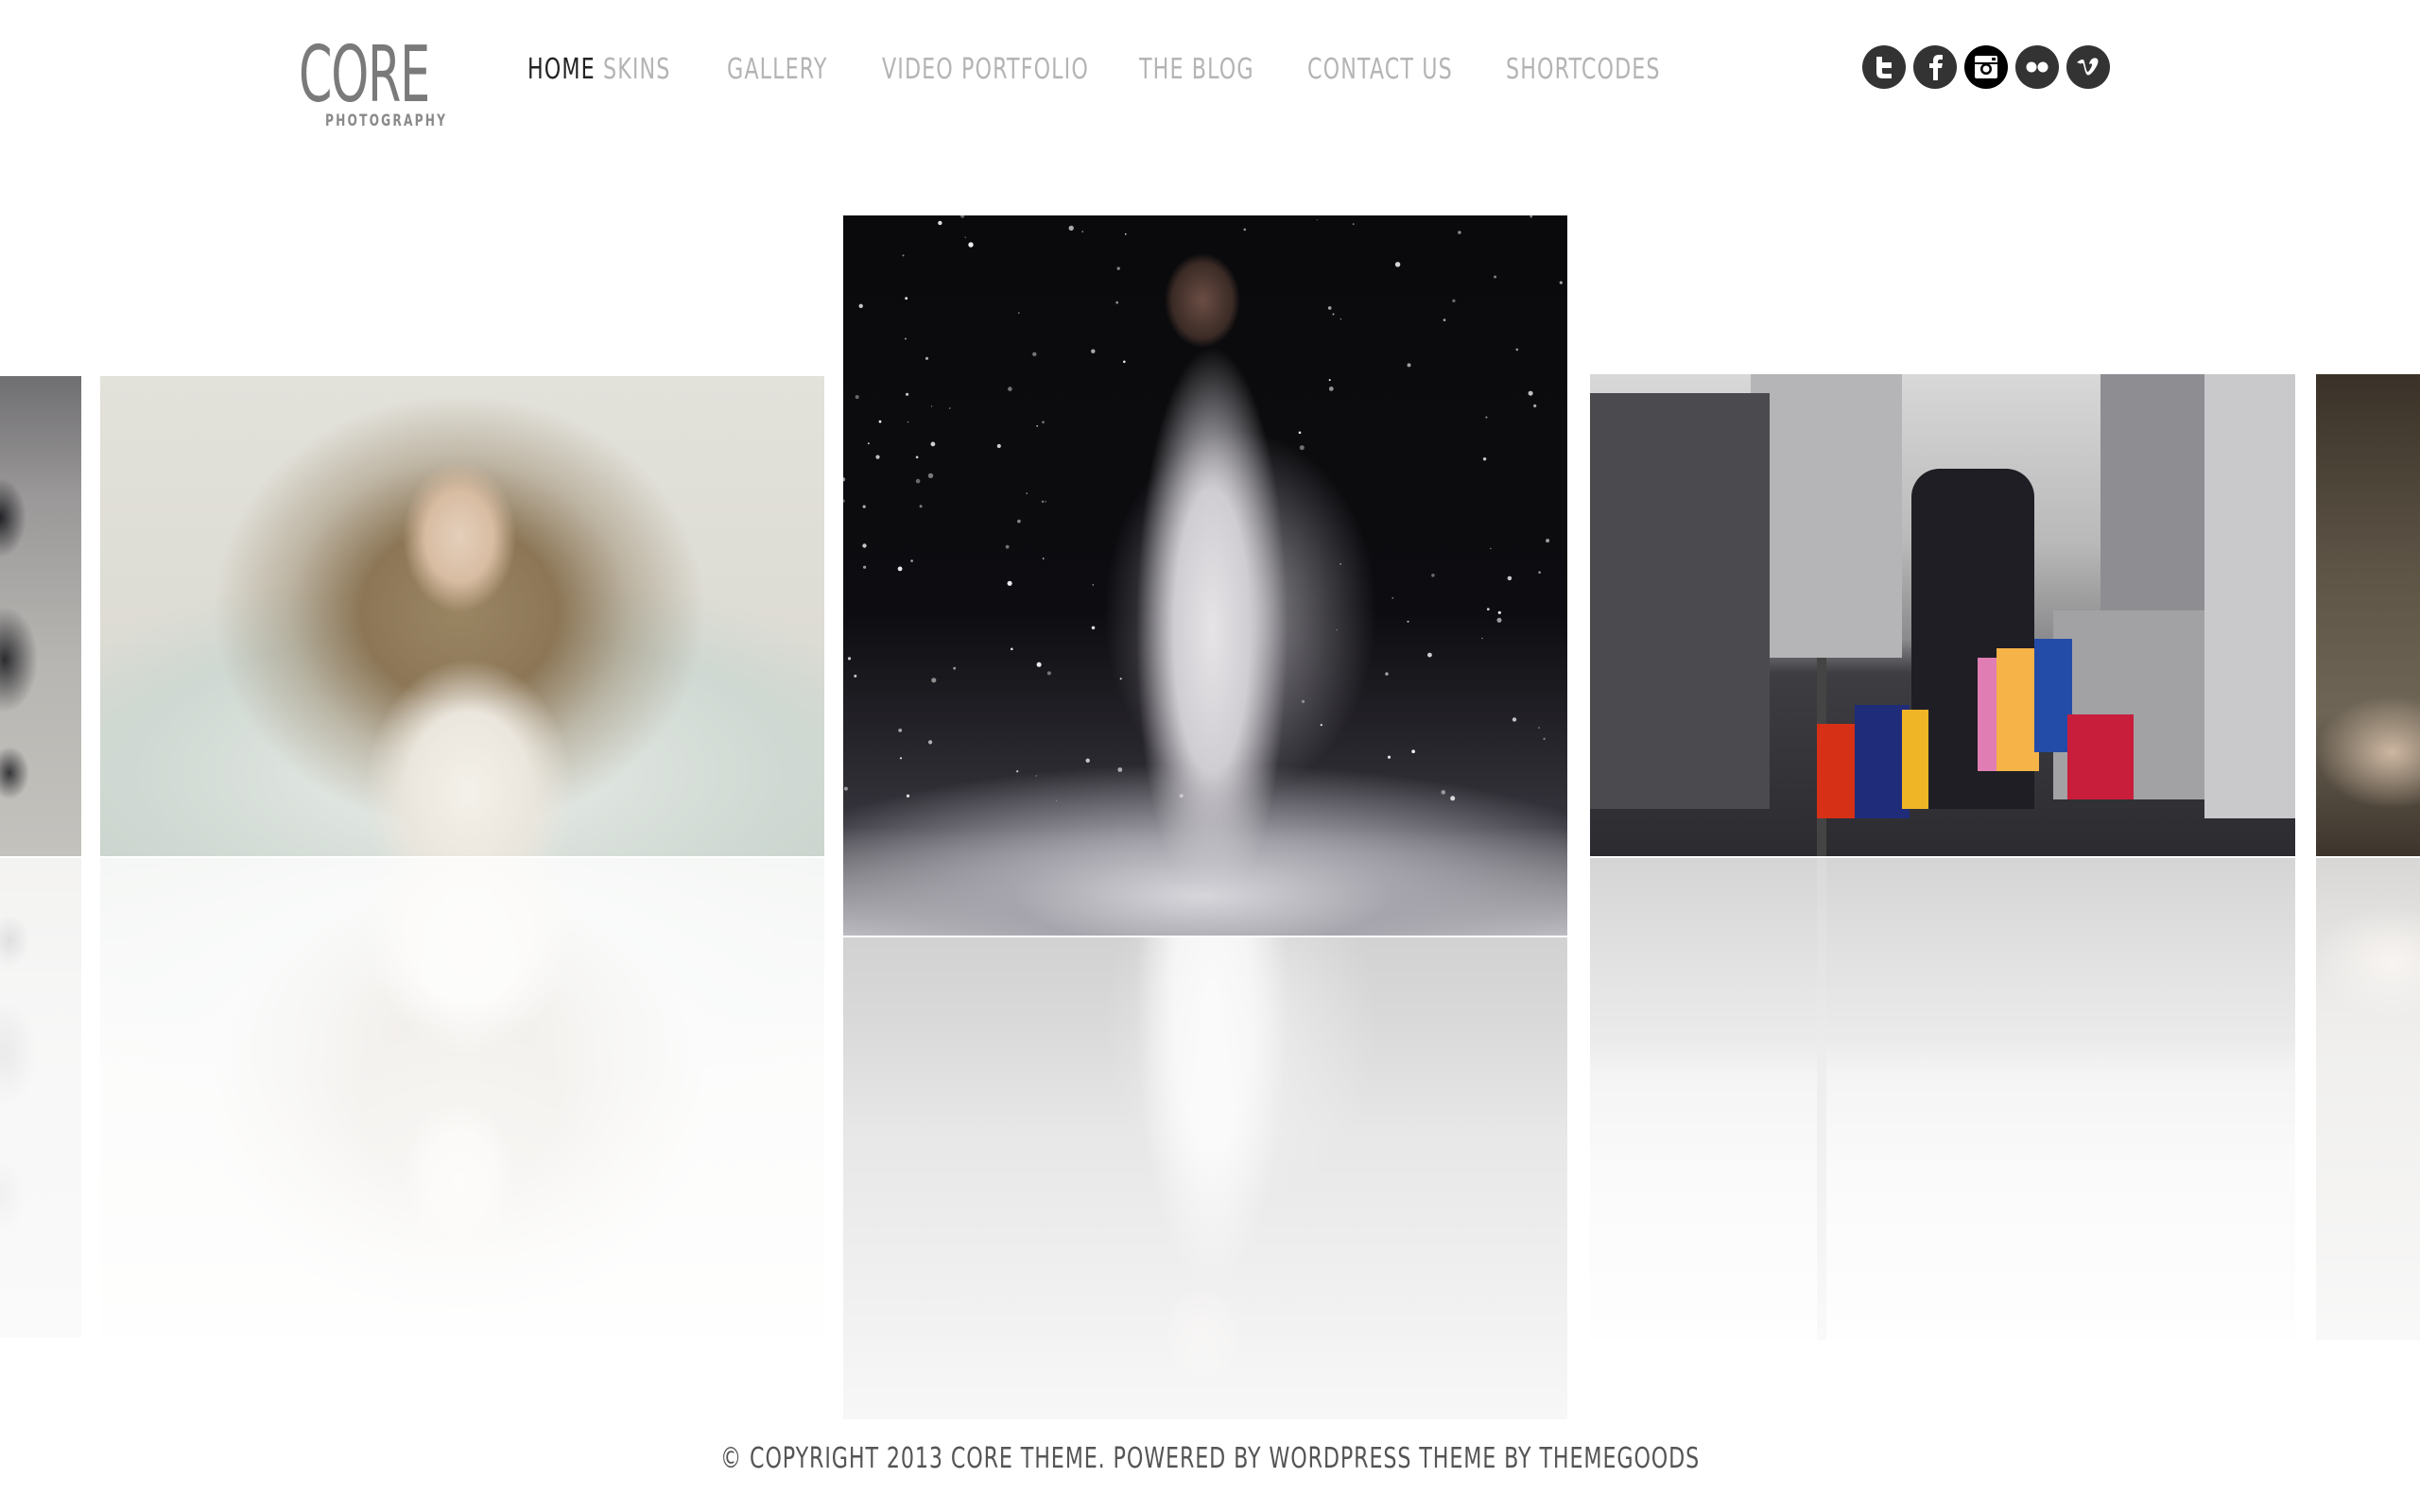 The width and height of the screenshot is (2420, 1512). I want to click on vimeo-icon, so click(2088, 67).